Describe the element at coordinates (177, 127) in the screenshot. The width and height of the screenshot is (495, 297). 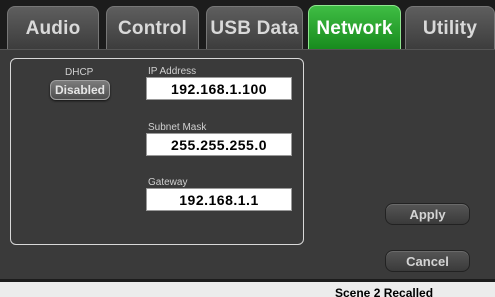
I see `subnet-mask-label: Subnet Mask` at that location.